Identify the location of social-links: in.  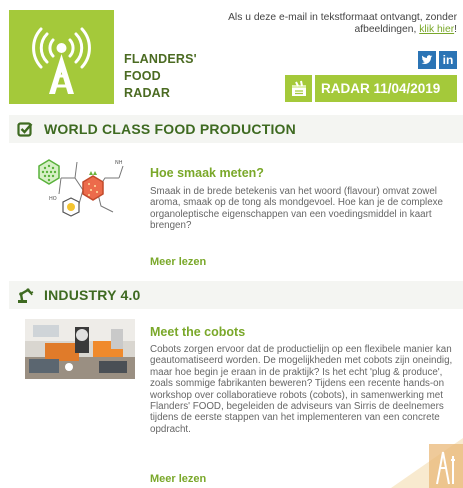
(437, 60).